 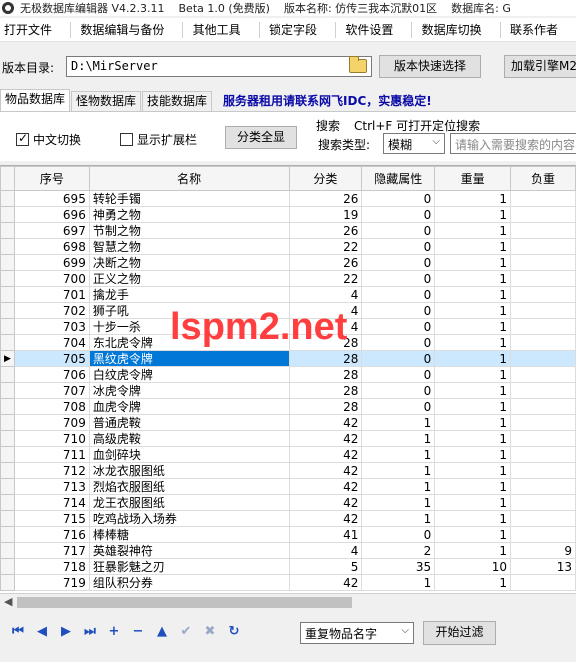 What do you see at coordinates (398, 178) in the screenshot?
I see `column-header-hidden: 隐藏属性` at bounding box center [398, 178].